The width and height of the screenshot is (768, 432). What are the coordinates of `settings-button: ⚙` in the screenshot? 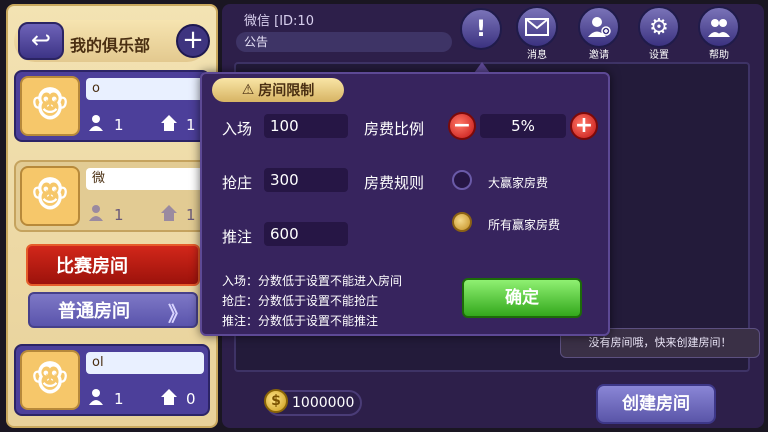 It's located at (659, 27).